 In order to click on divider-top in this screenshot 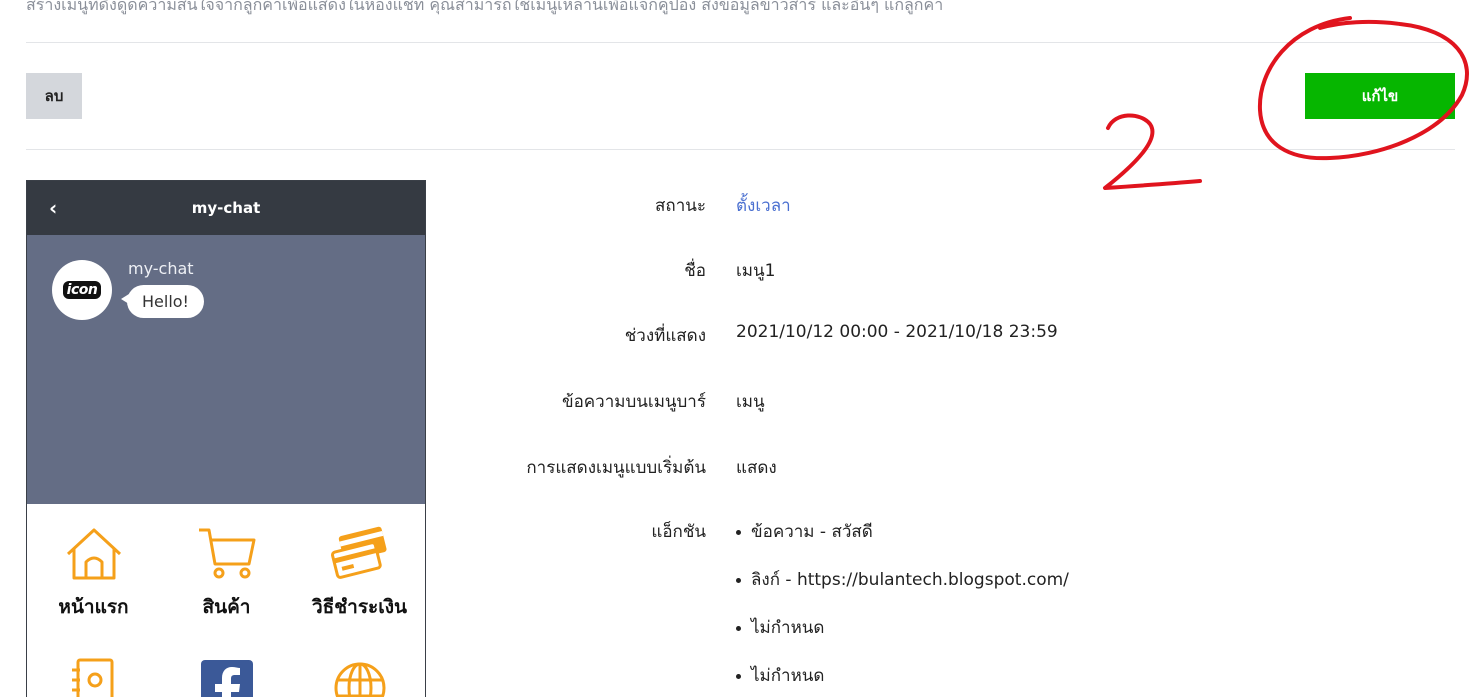, I will do `click(740, 42)`.